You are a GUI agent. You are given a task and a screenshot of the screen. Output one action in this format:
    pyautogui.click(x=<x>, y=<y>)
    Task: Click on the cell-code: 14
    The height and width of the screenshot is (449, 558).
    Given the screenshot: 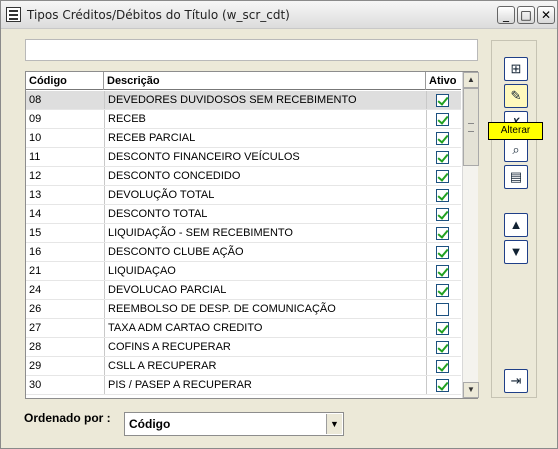 What is the action you would take?
    pyautogui.click(x=35, y=214)
    